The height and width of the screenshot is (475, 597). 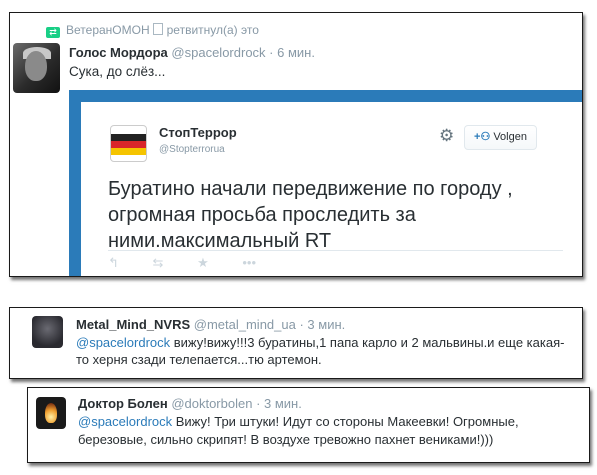 What do you see at coordinates (446, 136) in the screenshot?
I see `gear-icon: ⚙` at bounding box center [446, 136].